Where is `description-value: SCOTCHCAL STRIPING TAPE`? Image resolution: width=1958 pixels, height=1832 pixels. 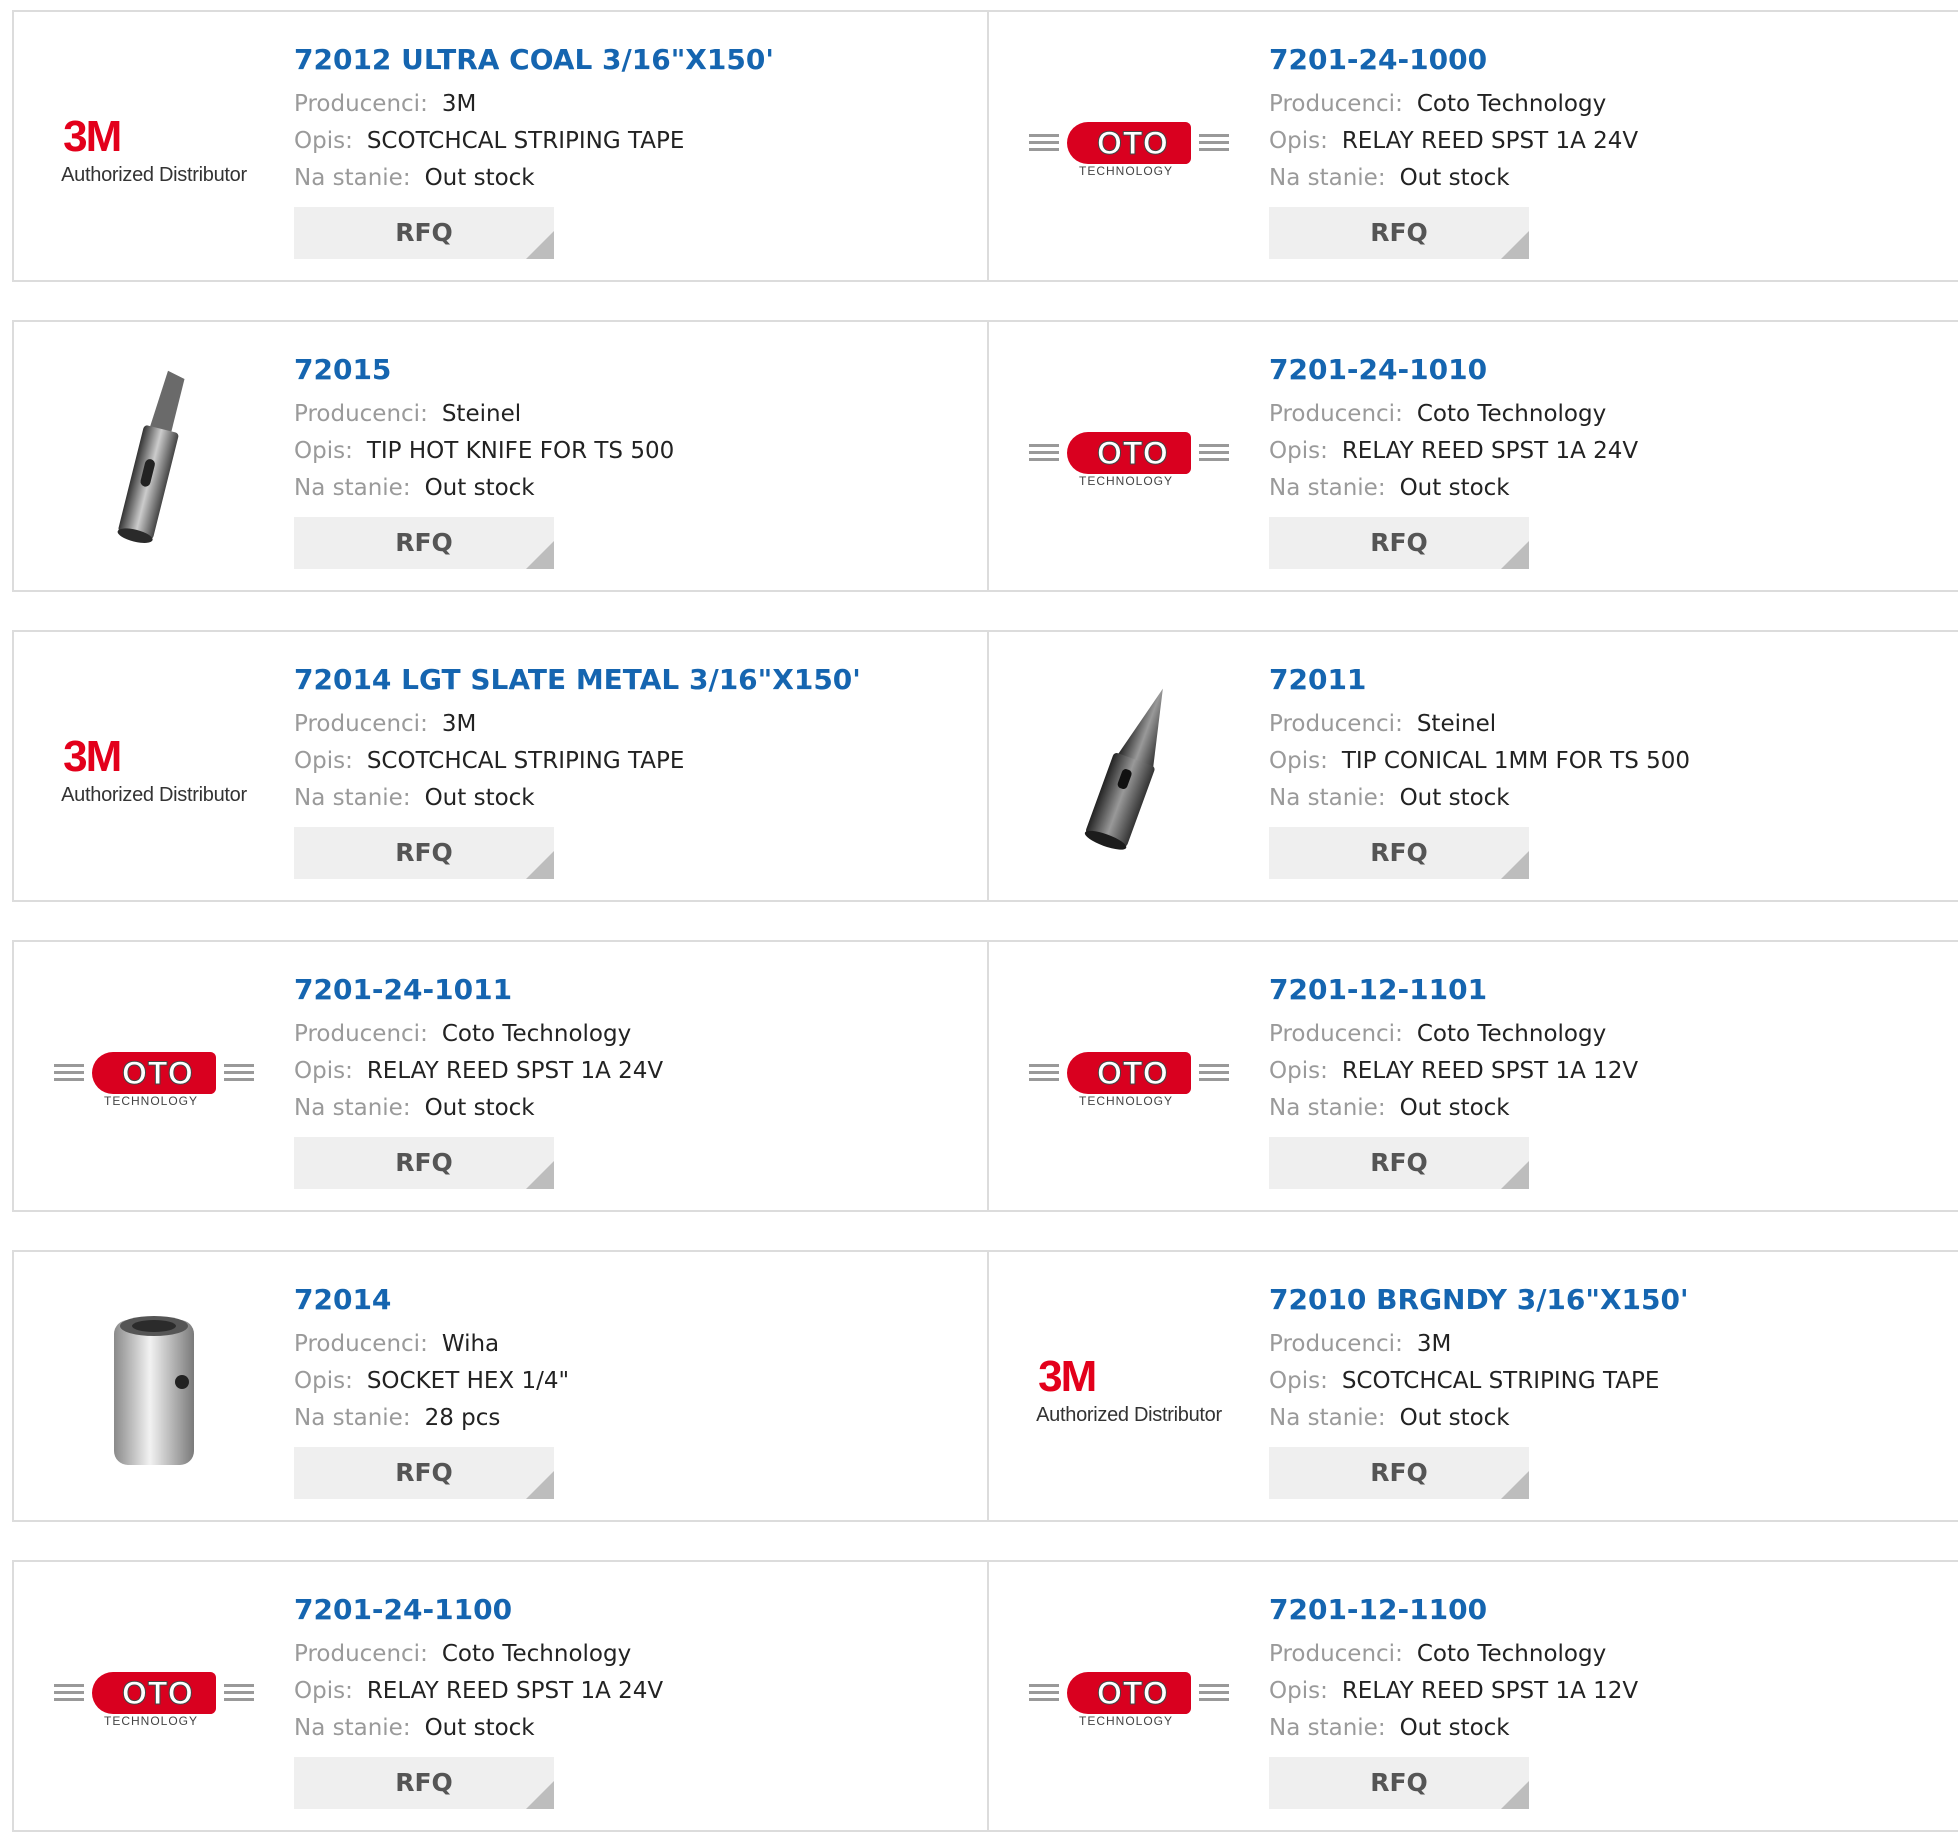 description-value: SCOTCHCAL STRIPING TAPE is located at coordinates (525, 141).